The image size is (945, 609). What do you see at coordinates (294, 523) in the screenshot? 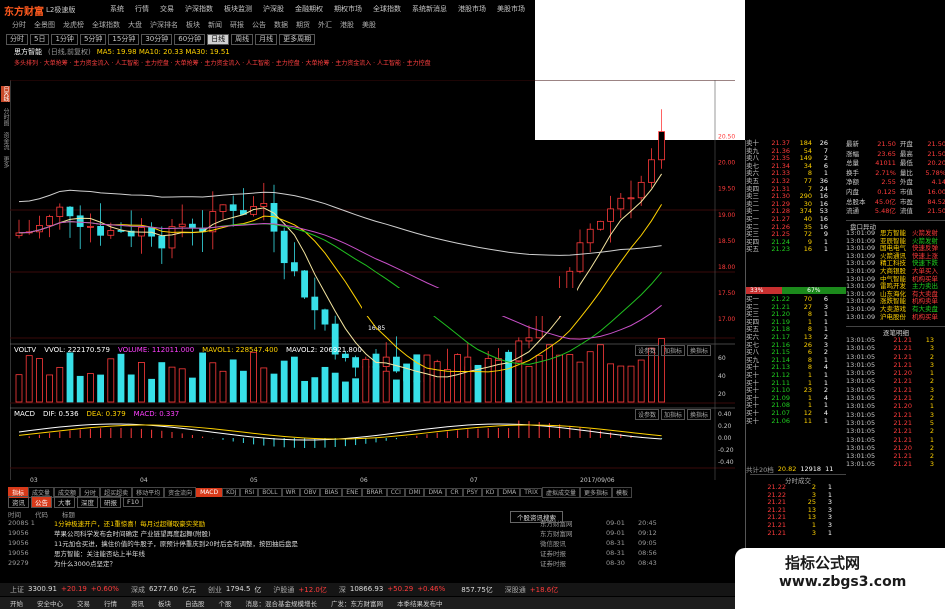
I see `news-title: 1分钟极速开户，还1重惊喜！每月过超赚取豪实奖励` at bounding box center [294, 523].